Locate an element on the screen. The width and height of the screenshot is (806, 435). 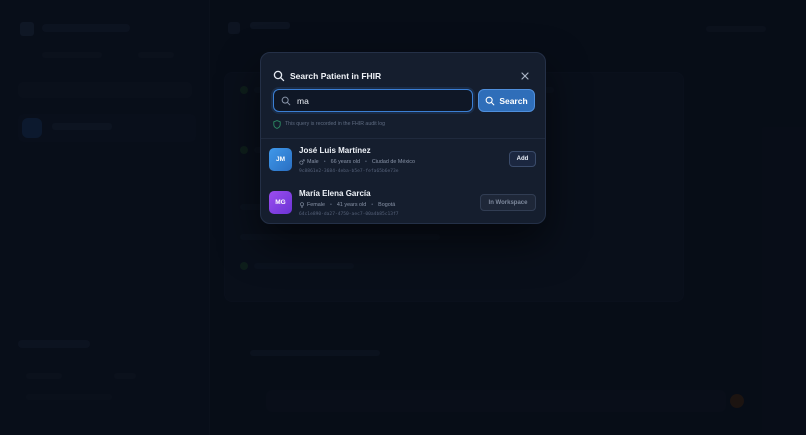
in-workspace-badge: In Workspace is located at coordinates (508, 202).